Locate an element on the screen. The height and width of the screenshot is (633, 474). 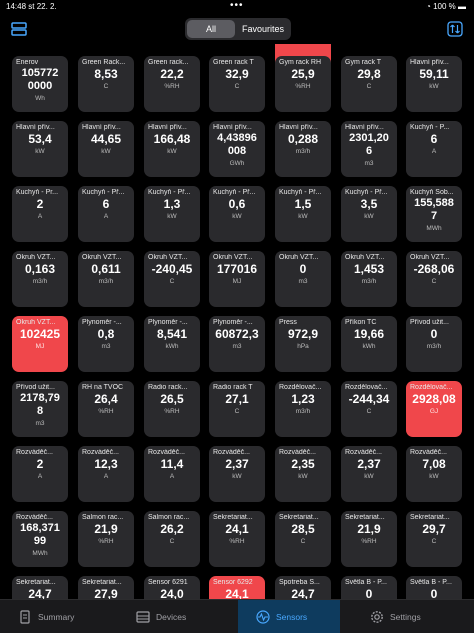
layout-toggle-icon is located at coordinates (19, 29).